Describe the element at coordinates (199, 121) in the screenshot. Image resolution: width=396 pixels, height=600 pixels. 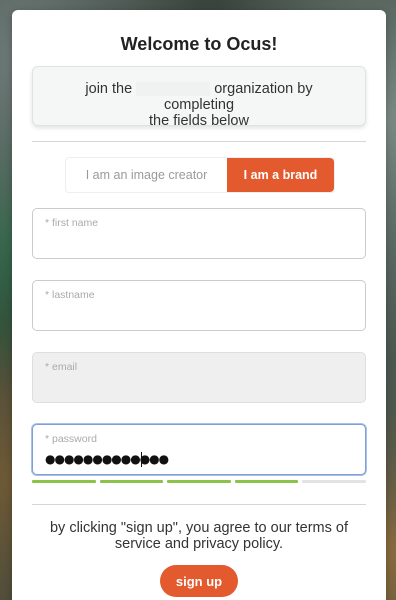
I see `info-line2: the fields below` at that location.